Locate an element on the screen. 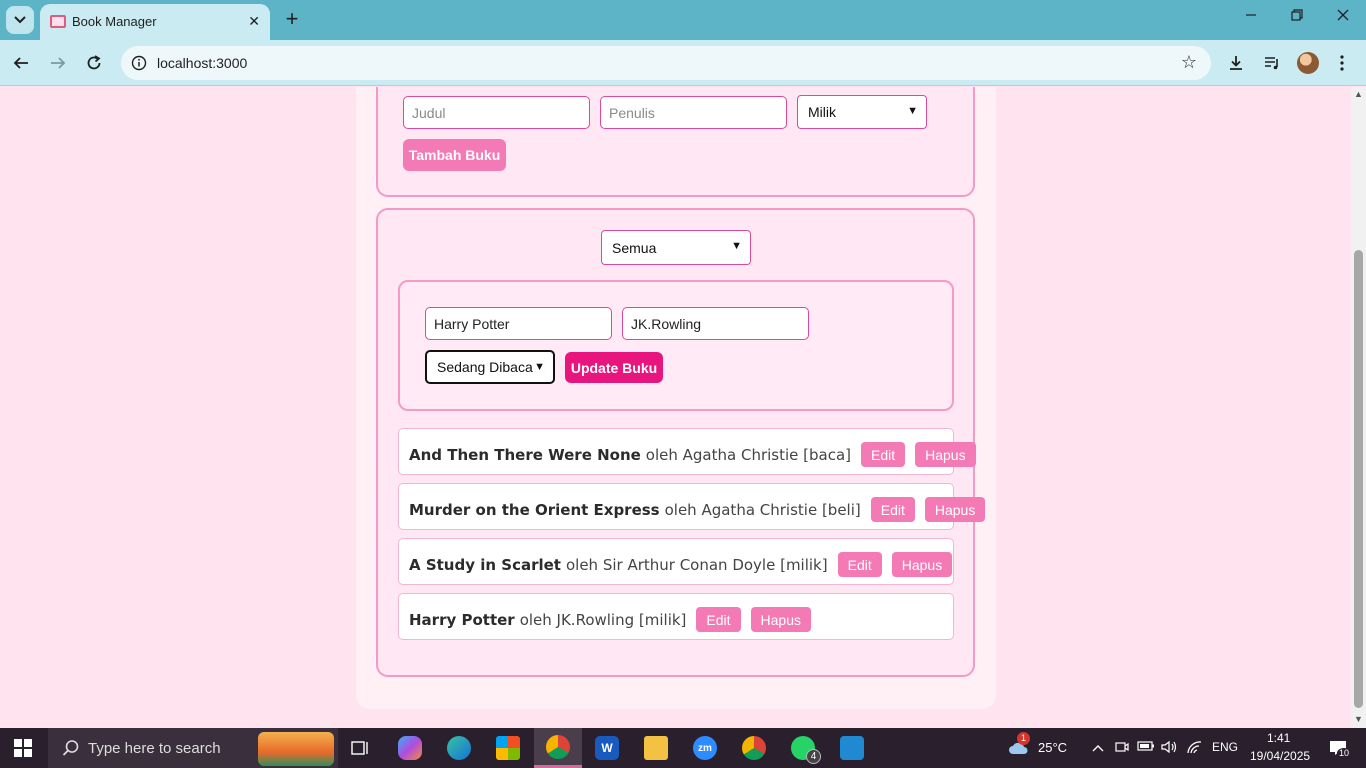  edit-status-select: Sedang Dibaca ▼ is located at coordinates (490, 367).